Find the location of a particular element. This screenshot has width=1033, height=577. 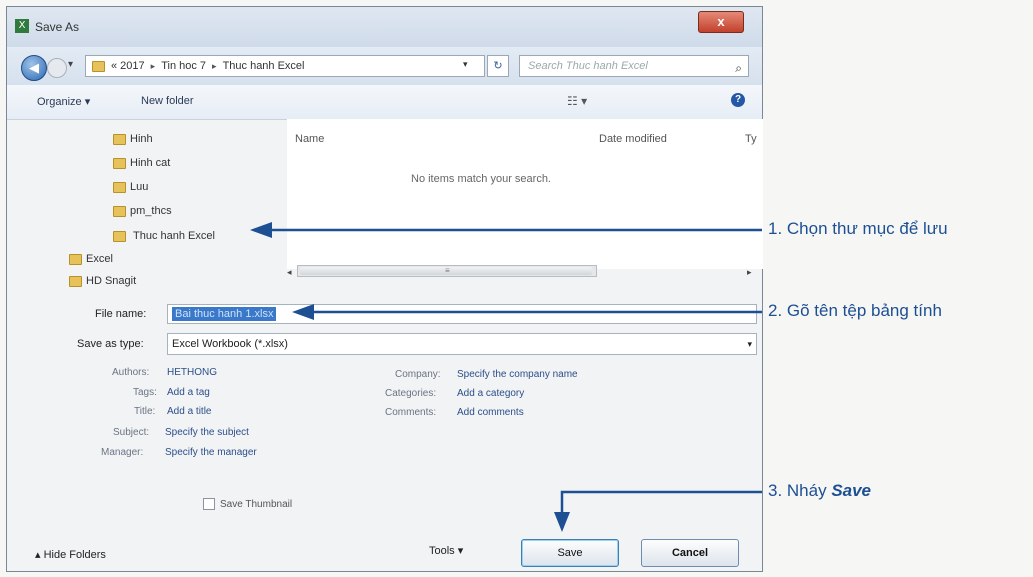

arrowhead-step3-icon is located at coordinates (562, 522).